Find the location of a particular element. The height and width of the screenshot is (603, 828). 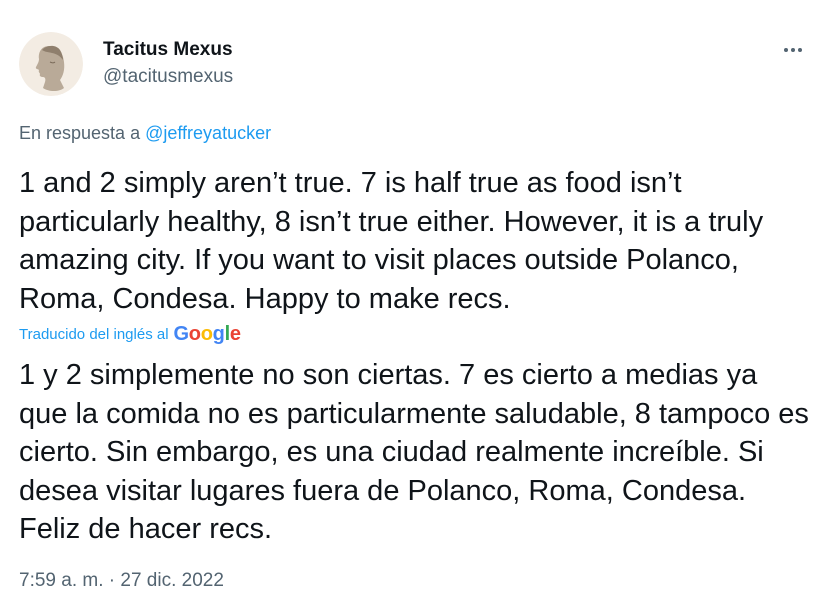

google-logo: Google is located at coordinates (207, 334).